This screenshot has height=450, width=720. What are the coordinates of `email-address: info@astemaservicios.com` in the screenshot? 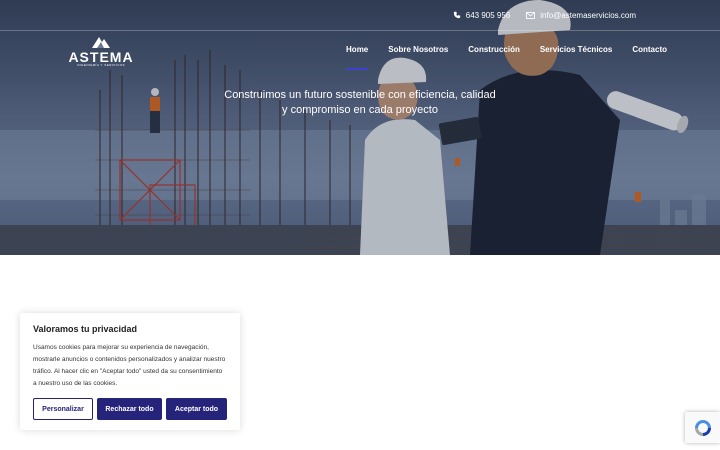 It's located at (588, 15).